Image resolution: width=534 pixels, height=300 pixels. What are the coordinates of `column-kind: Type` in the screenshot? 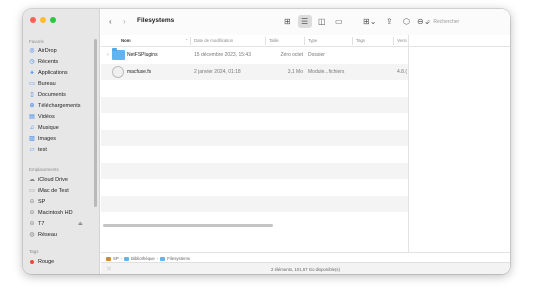 It's located at (312, 40).